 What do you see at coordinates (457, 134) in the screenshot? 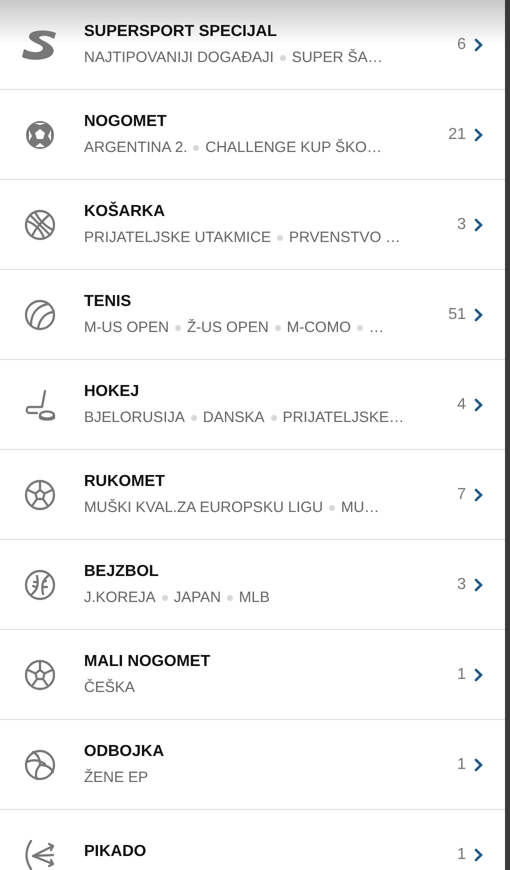
I see `event-count: 21` at bounding box center [457, 134].